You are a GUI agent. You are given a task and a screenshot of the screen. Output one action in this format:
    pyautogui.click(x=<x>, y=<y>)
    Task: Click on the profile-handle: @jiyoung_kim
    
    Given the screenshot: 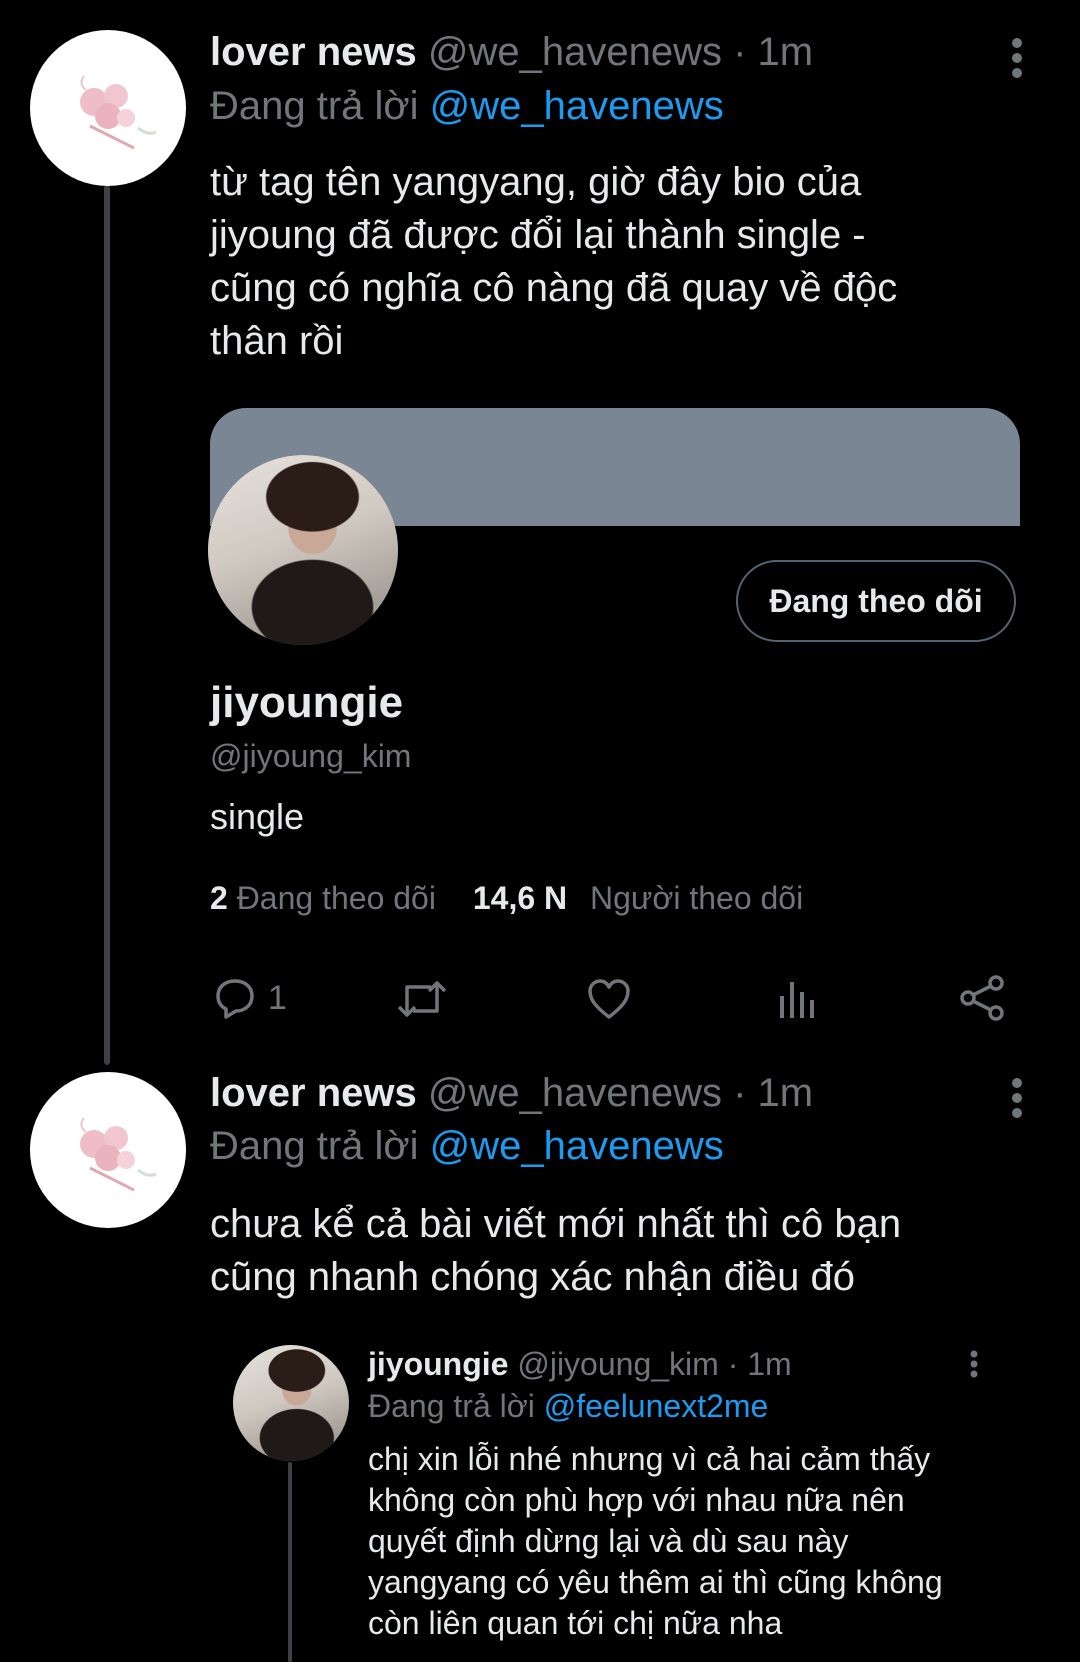 What is the action you would take?
    pyautogui.click(x=311, y=756)
    